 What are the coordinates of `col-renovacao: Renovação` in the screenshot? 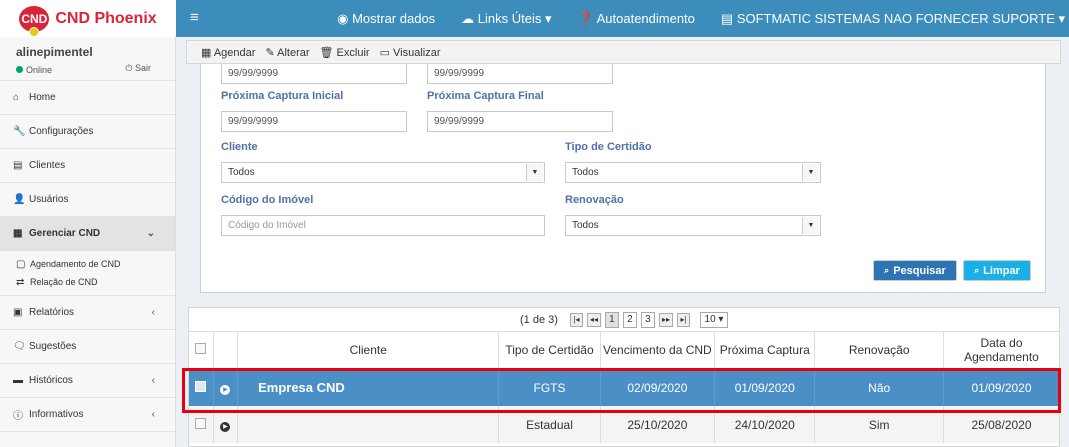 It's located at (879, 351).